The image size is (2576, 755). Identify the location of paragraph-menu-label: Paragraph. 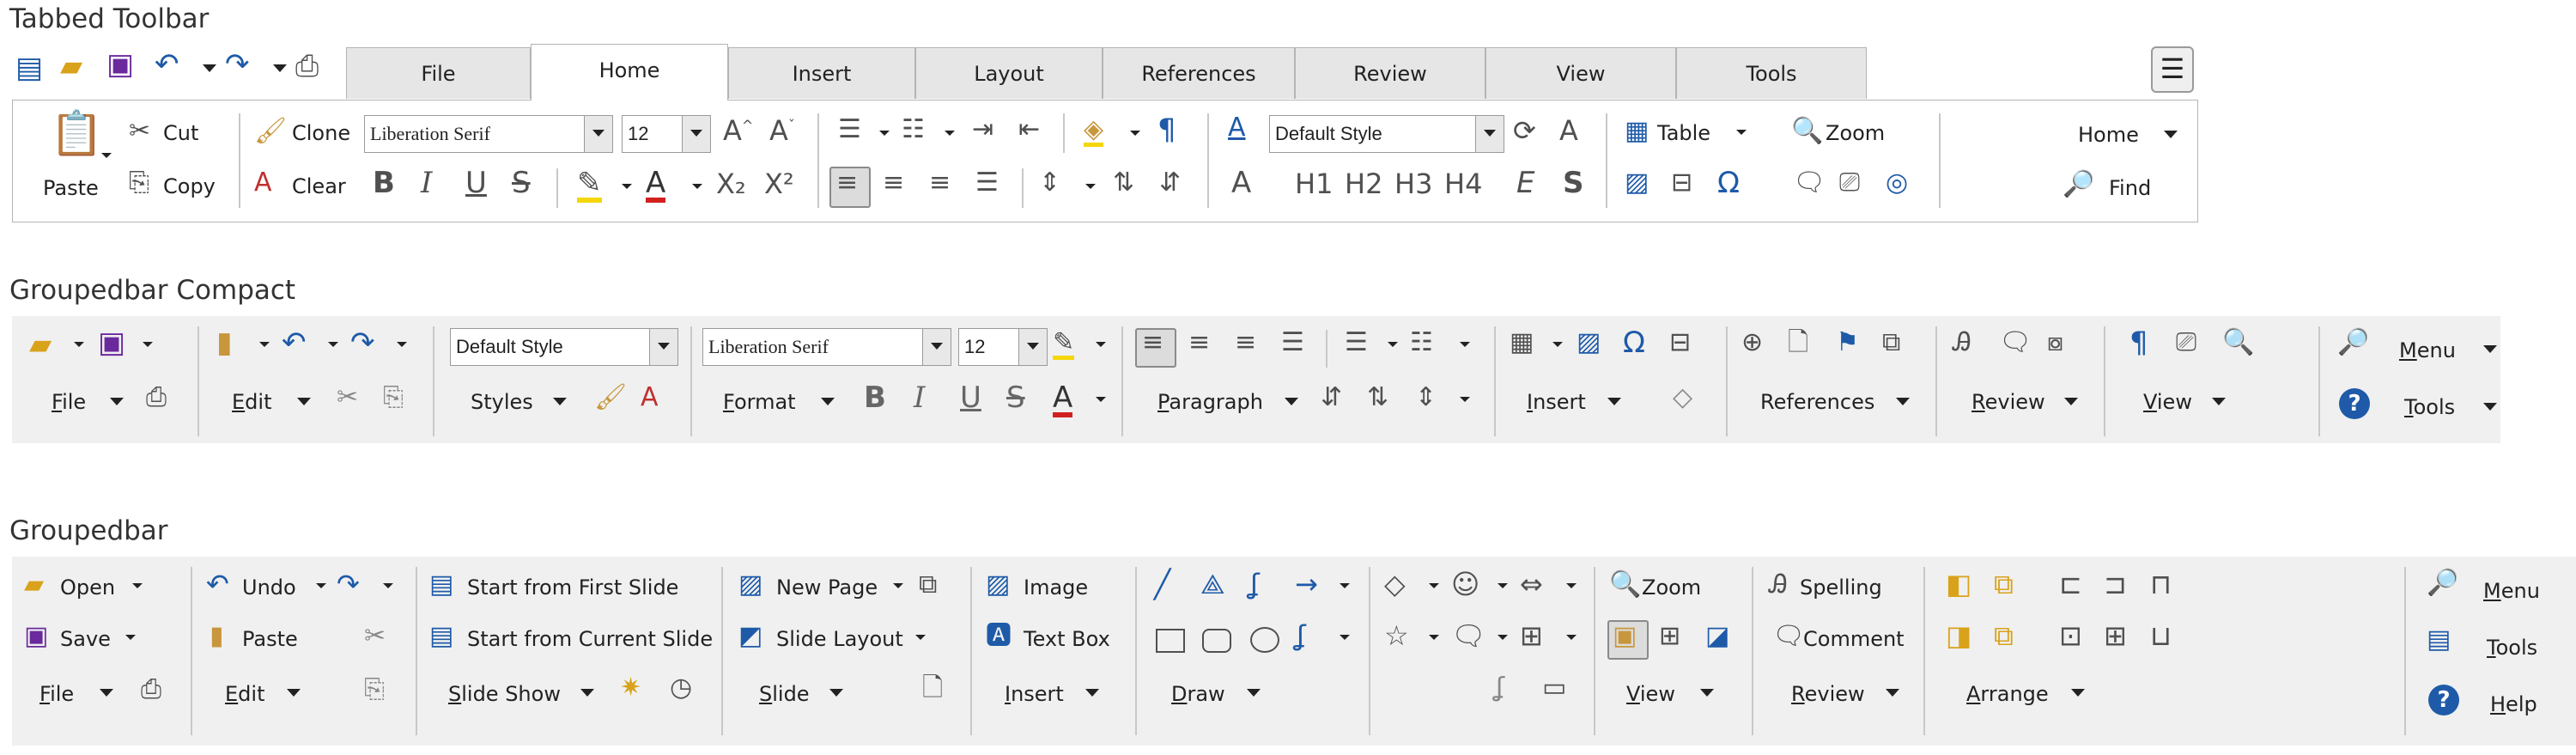
(1210, 402).